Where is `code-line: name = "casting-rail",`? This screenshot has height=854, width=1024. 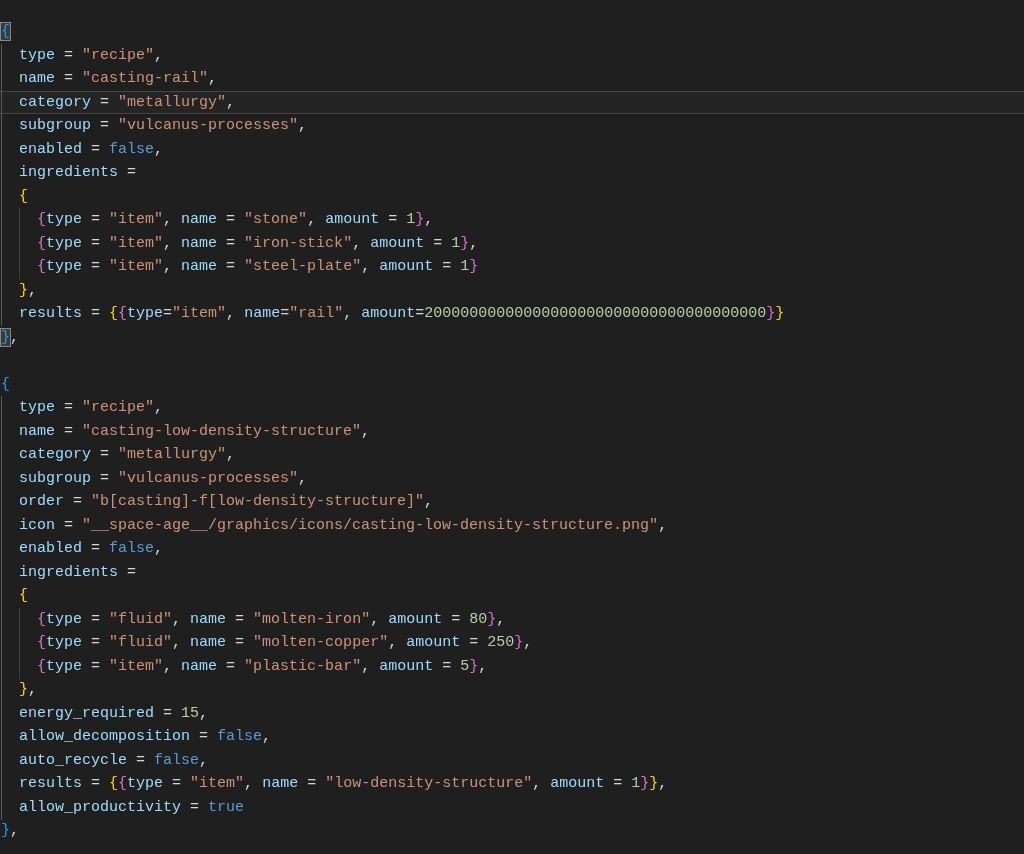
code-line: name = "casting-rail", is located at coordinates (118, 78).